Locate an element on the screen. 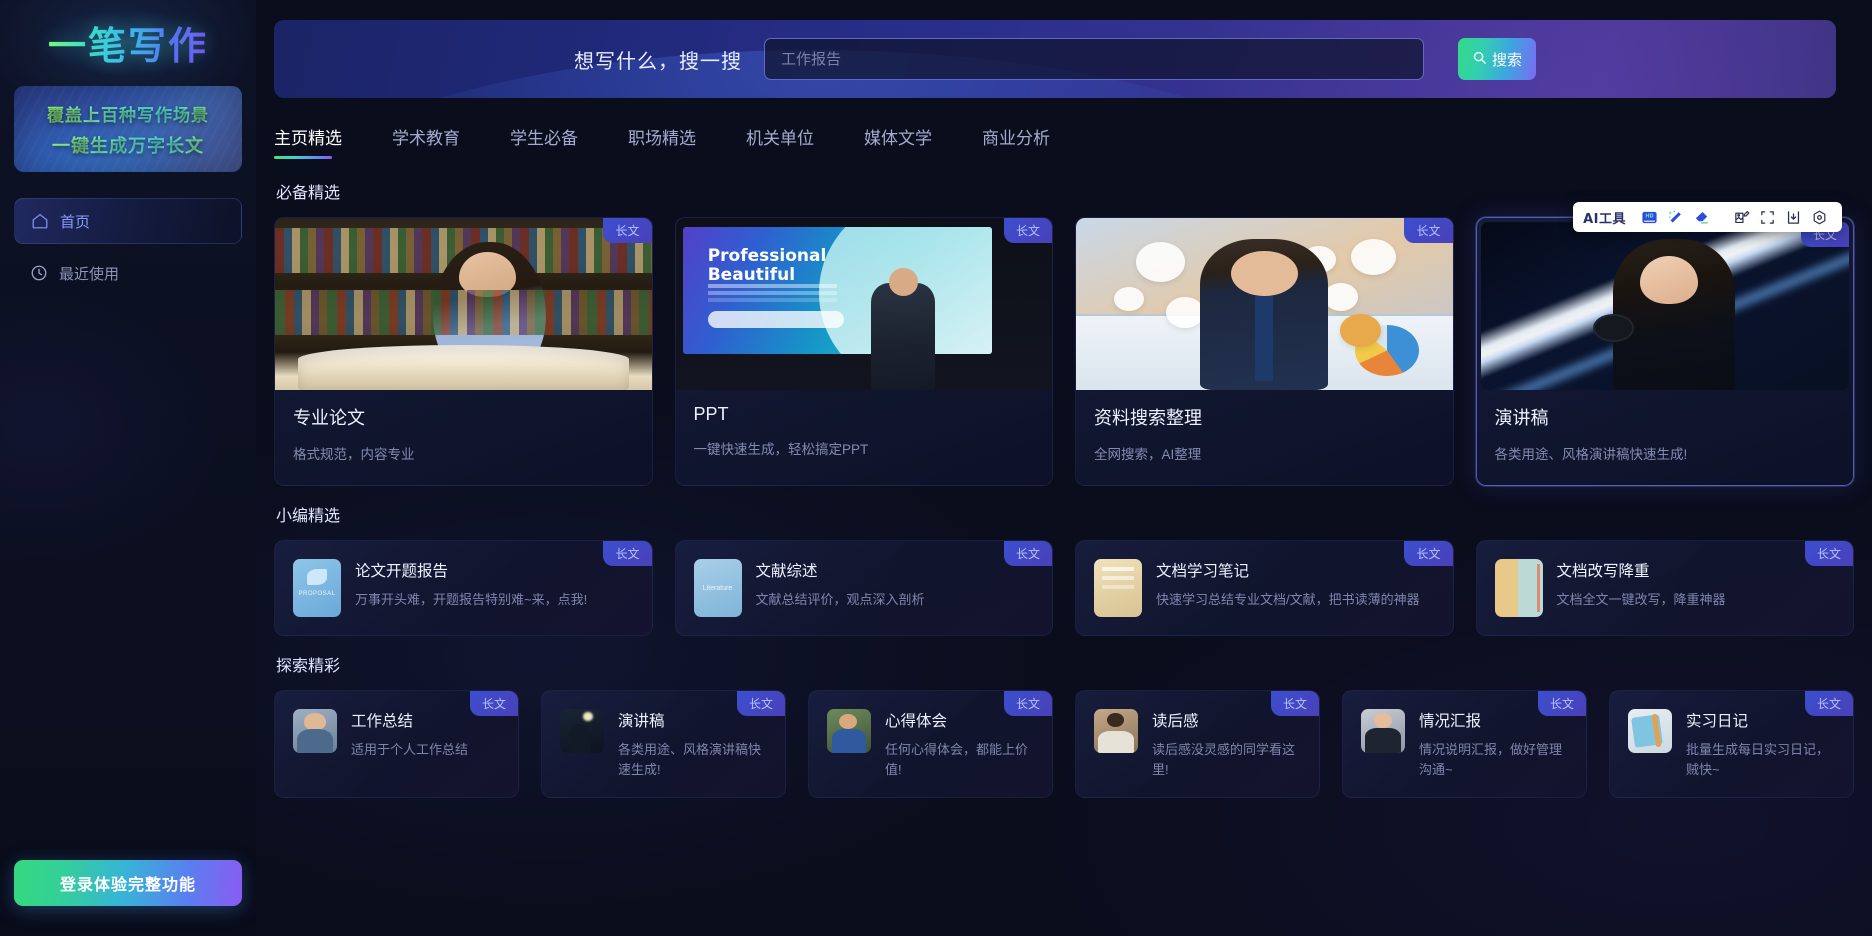 The height and width of the screenshot is (936, 1872). small-card-work-summary: 长文 工作总结 适用于个人工作总结 is located at coordinates (396, 744).